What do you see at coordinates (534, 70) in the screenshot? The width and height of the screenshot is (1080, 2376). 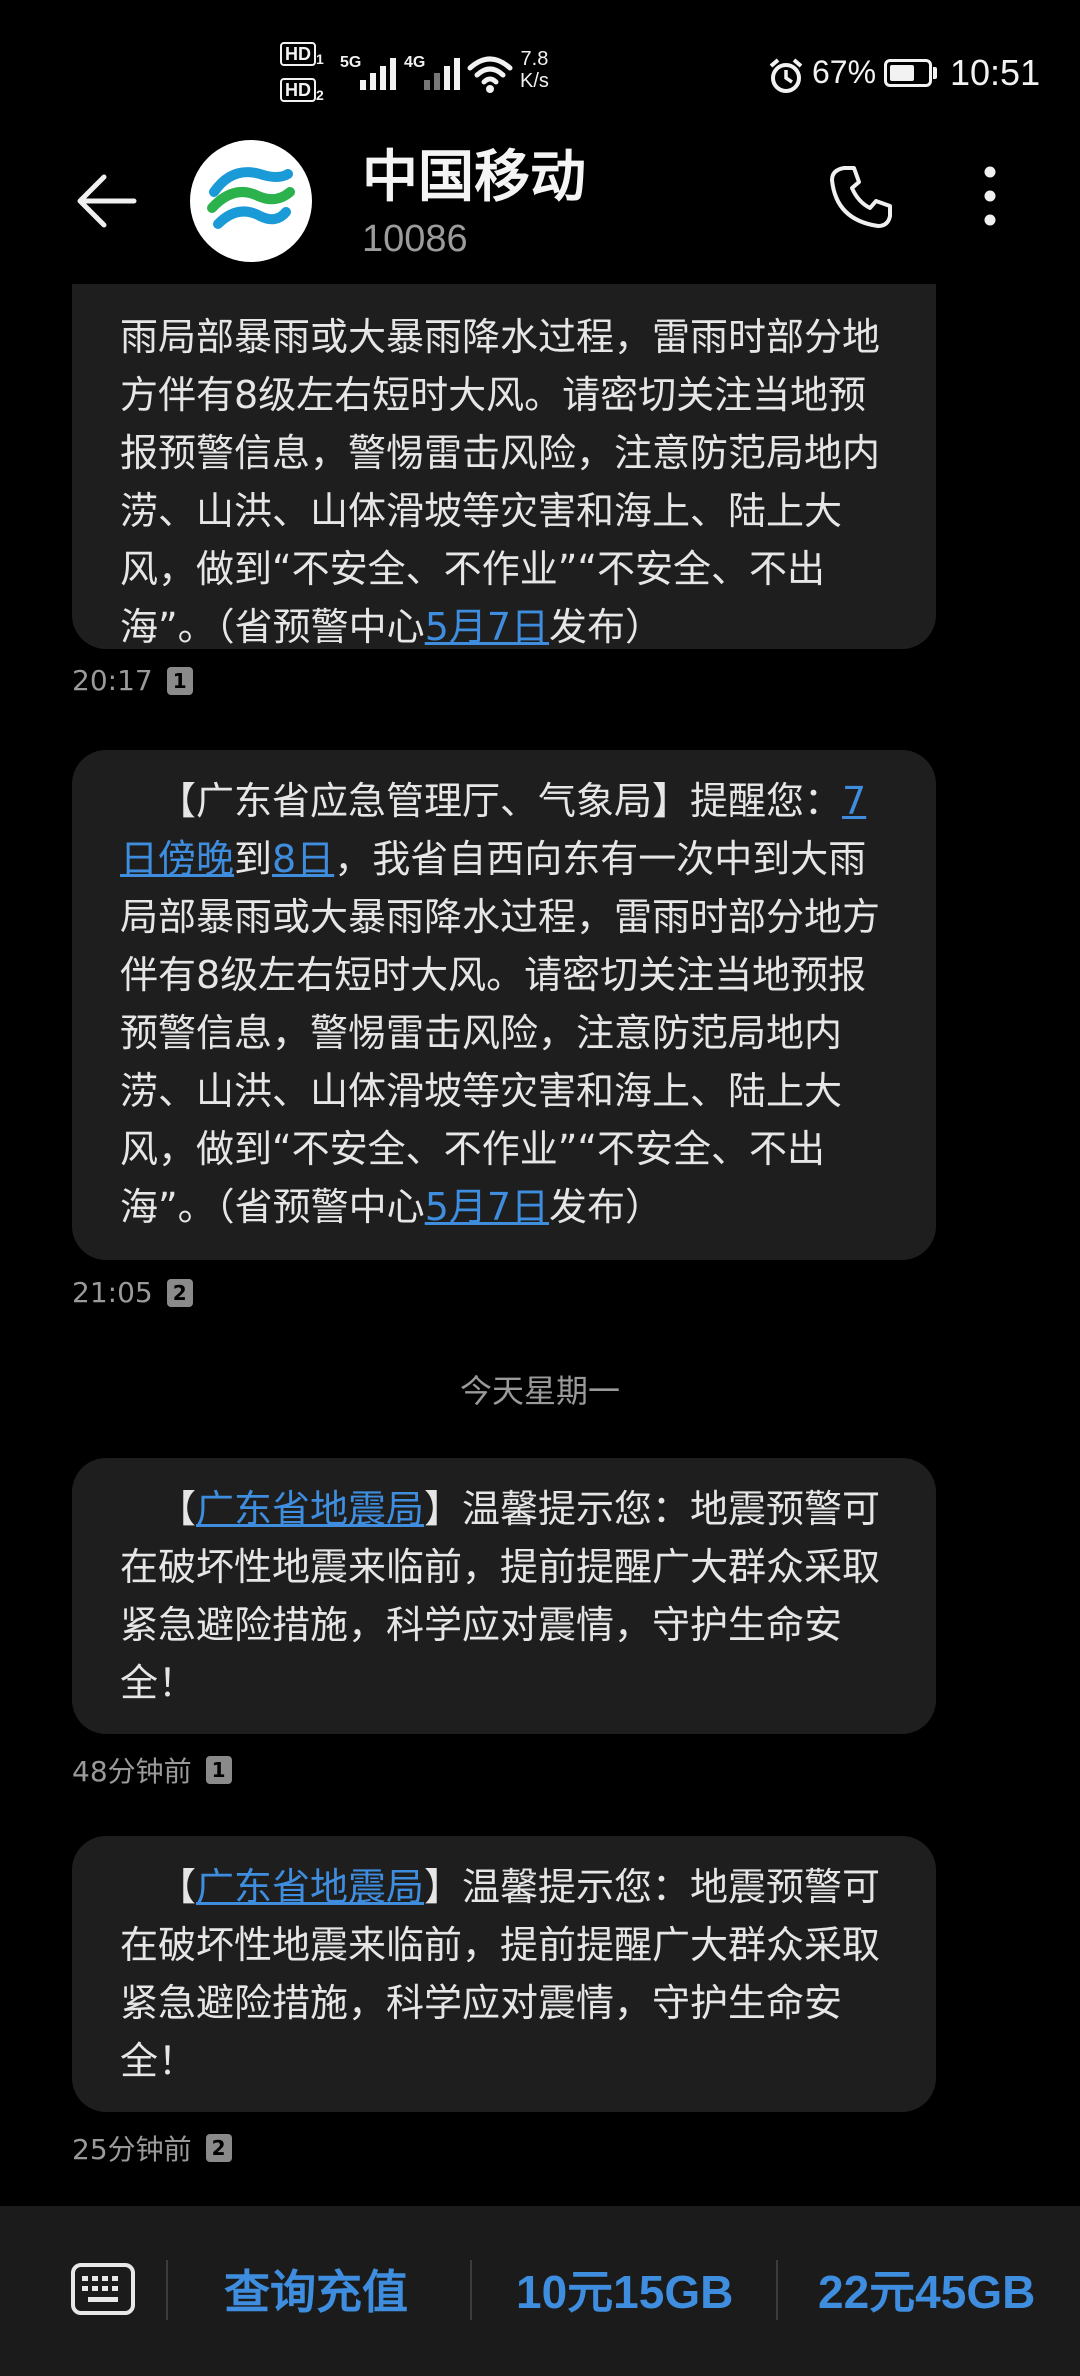 I see `network-speed: 7.8 K/s` at bounding box center [534, 70].